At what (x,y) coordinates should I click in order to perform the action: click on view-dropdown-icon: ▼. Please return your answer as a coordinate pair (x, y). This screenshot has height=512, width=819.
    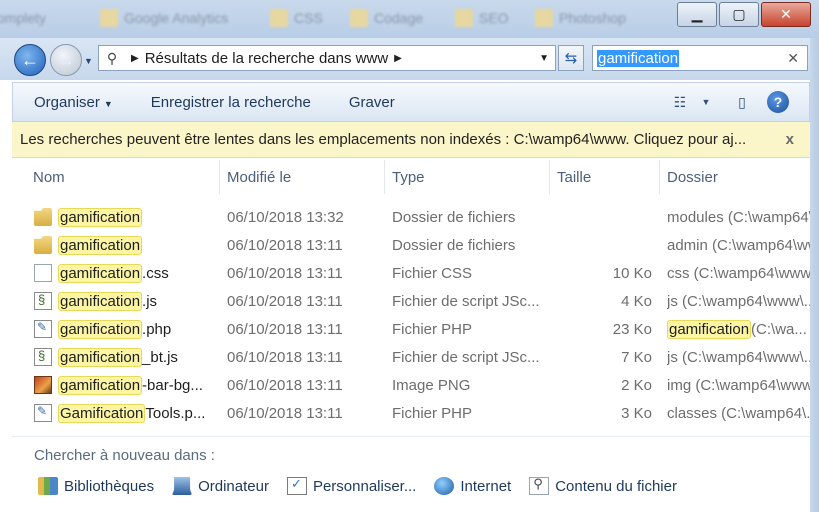
    Looking at the image, I should click on (706, 102).